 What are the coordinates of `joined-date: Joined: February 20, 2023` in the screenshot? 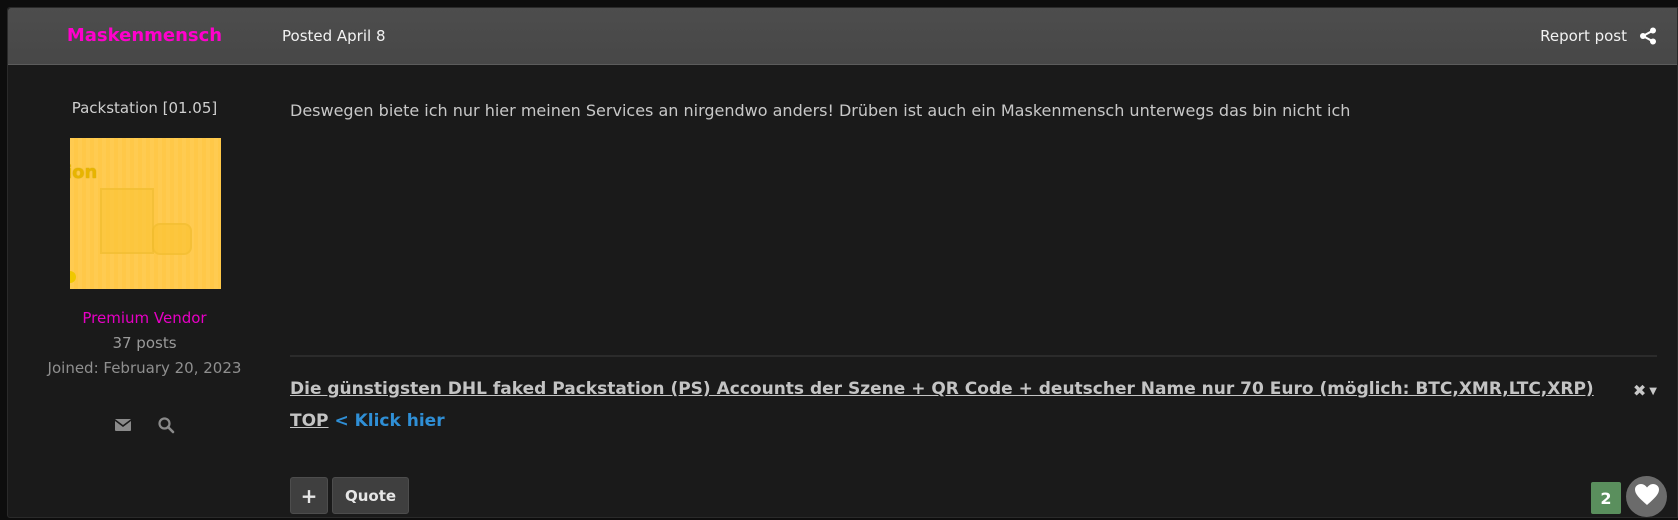 It's located at (144, 368).